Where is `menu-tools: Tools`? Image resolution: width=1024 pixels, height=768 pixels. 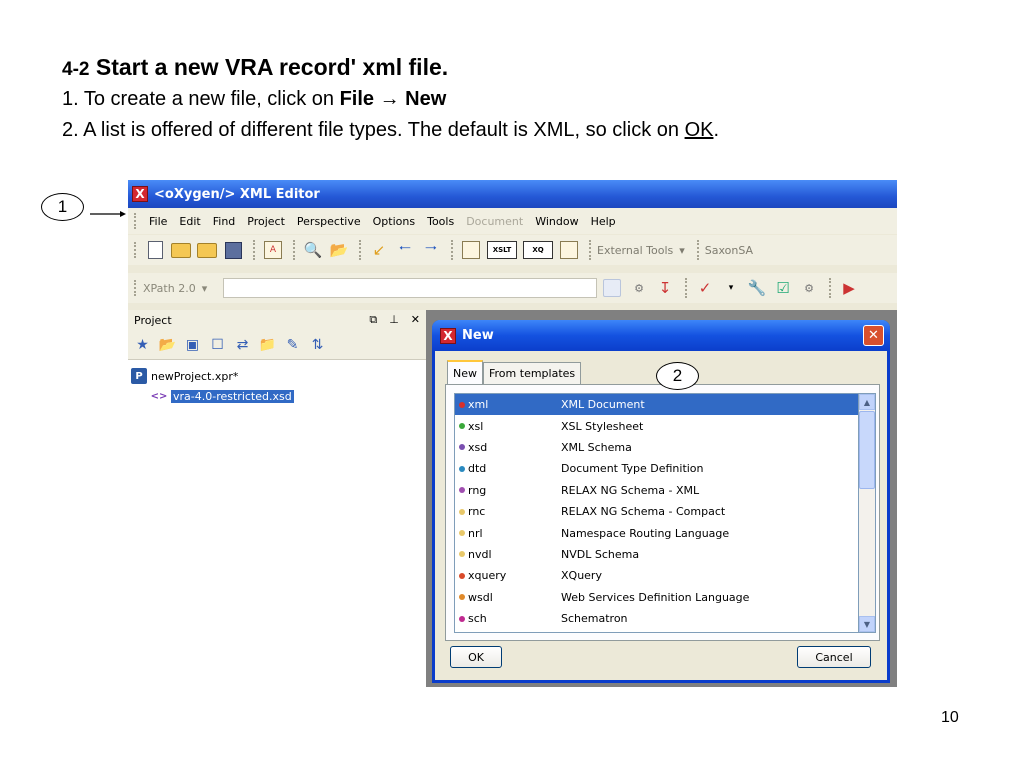 menu-tools: Tools is located at coordinates (440, 221).